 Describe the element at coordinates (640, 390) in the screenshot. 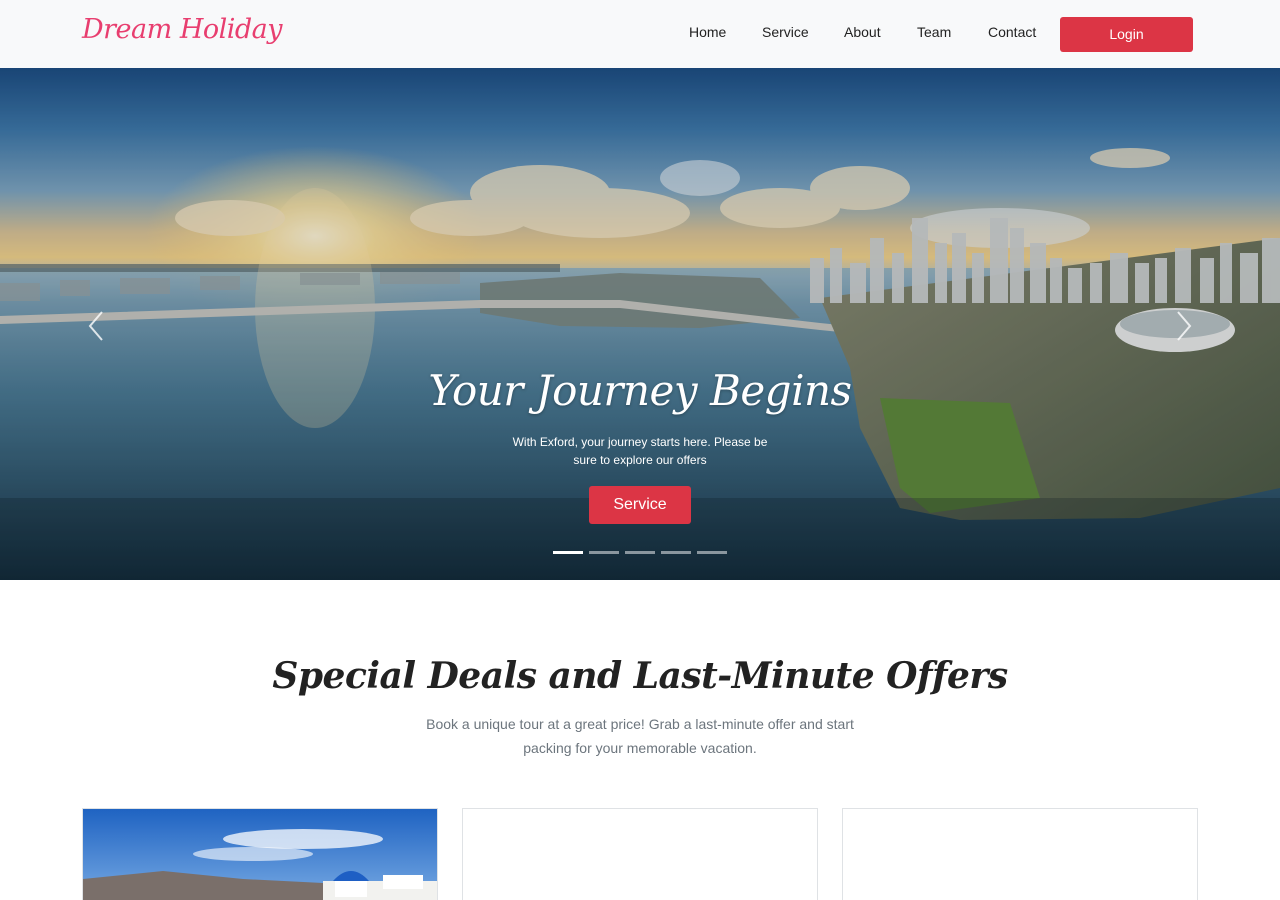

I see `hero-title: Your Journey Begins` at that location.